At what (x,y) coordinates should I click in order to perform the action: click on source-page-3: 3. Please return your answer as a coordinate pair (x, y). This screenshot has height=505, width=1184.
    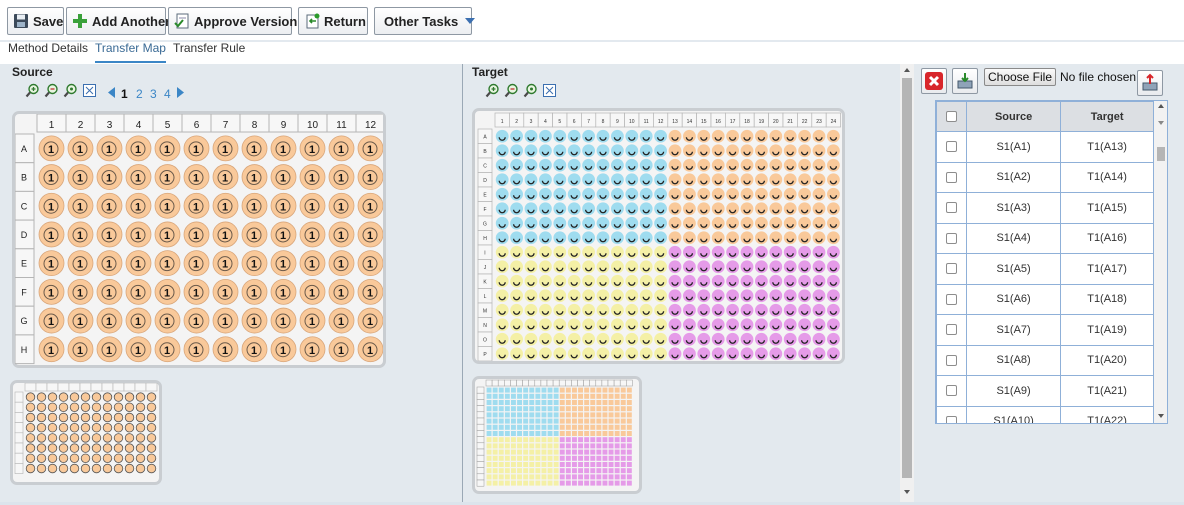
    Looking at the image, I should click on (153, 94).